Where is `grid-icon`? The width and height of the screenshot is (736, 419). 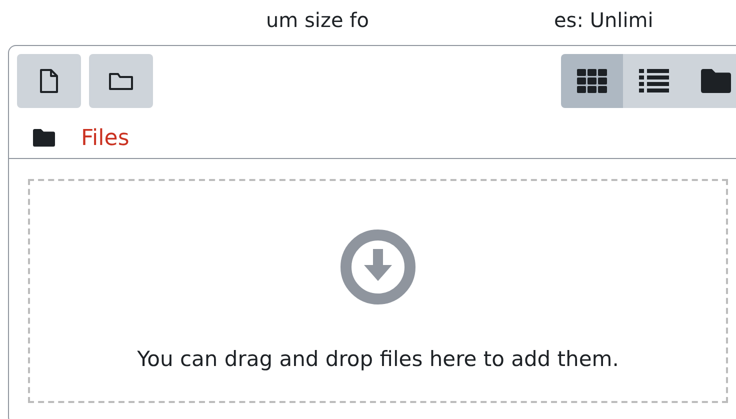
grid-icon is located at coordinates (592, 81).